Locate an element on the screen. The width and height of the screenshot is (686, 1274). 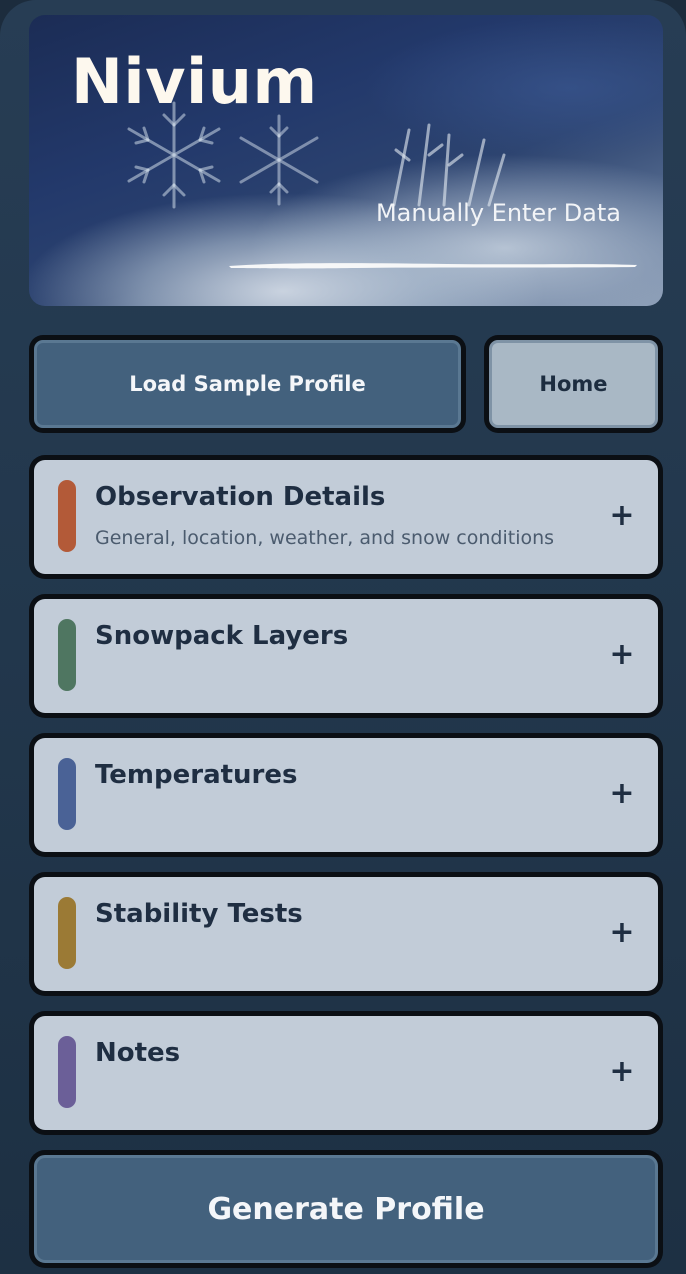
section-title: Observation Details is located at coordinates (240, 497).